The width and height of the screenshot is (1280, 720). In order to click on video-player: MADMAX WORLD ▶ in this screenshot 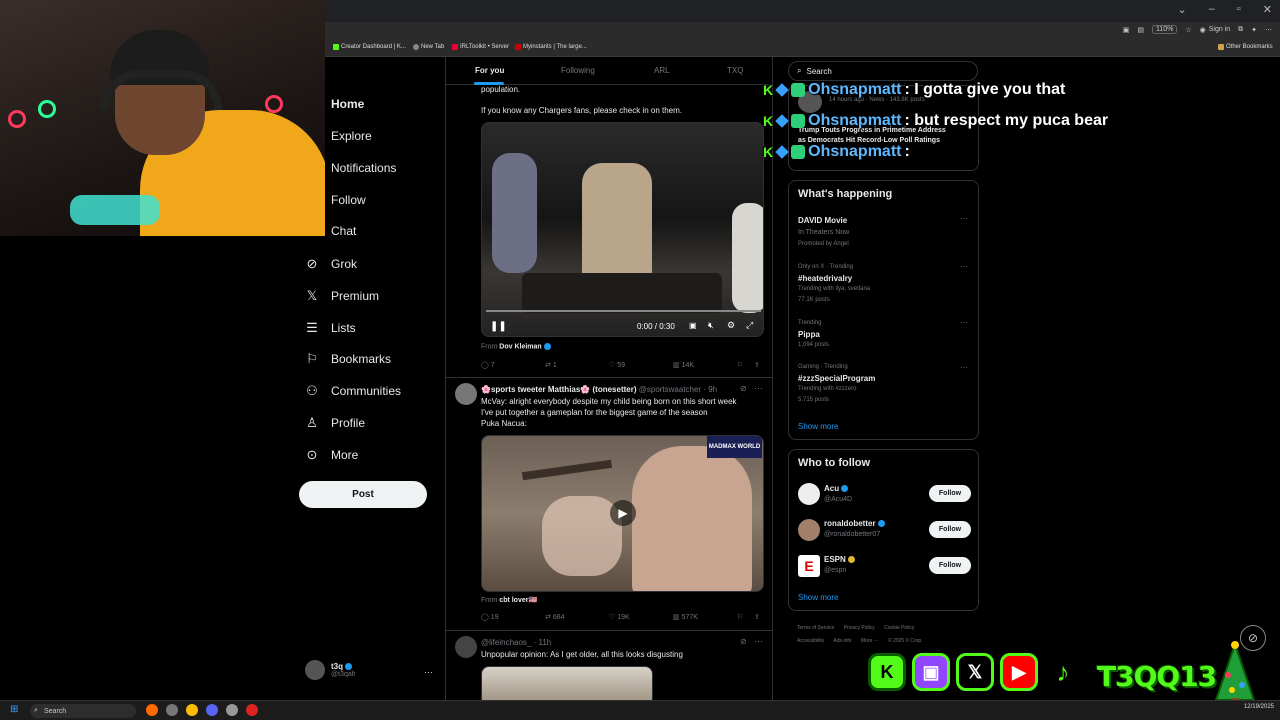, I will do `click(622, 513)`.